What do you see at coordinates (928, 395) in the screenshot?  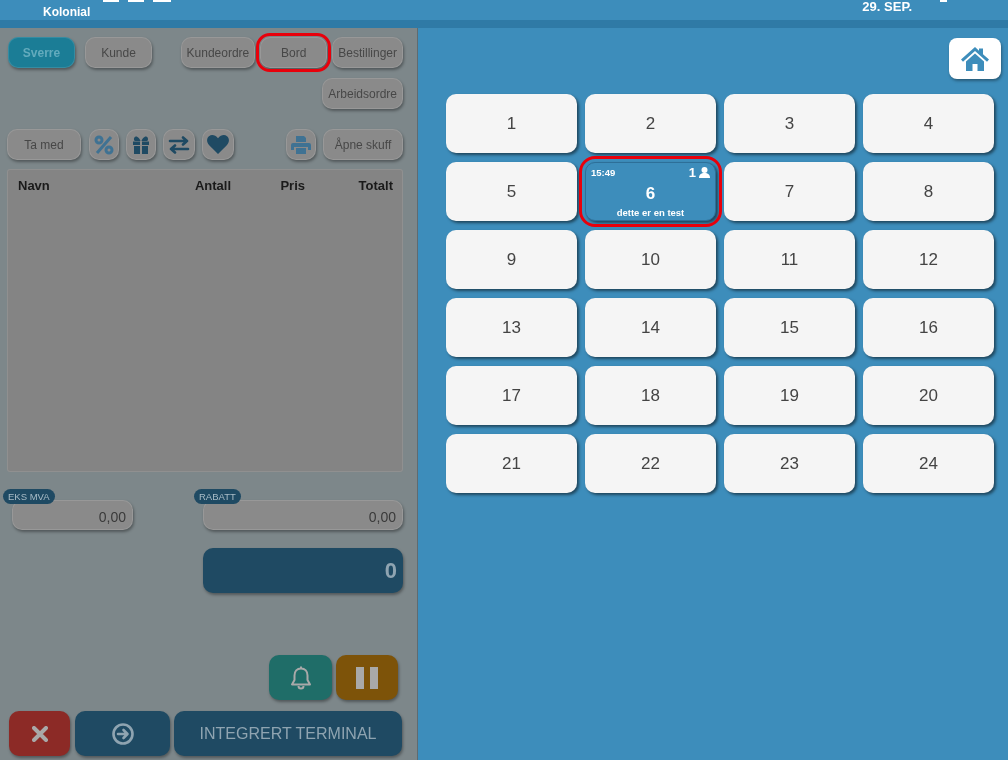 I see `table-button: 20` at bounding box center [928, 395].